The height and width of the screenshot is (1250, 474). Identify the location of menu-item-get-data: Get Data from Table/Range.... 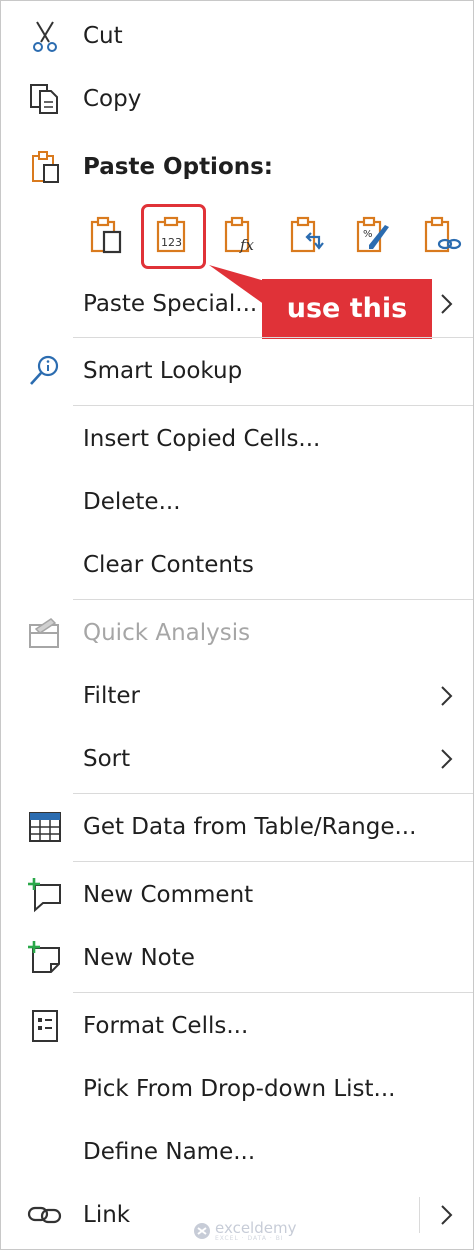
(237, 827).